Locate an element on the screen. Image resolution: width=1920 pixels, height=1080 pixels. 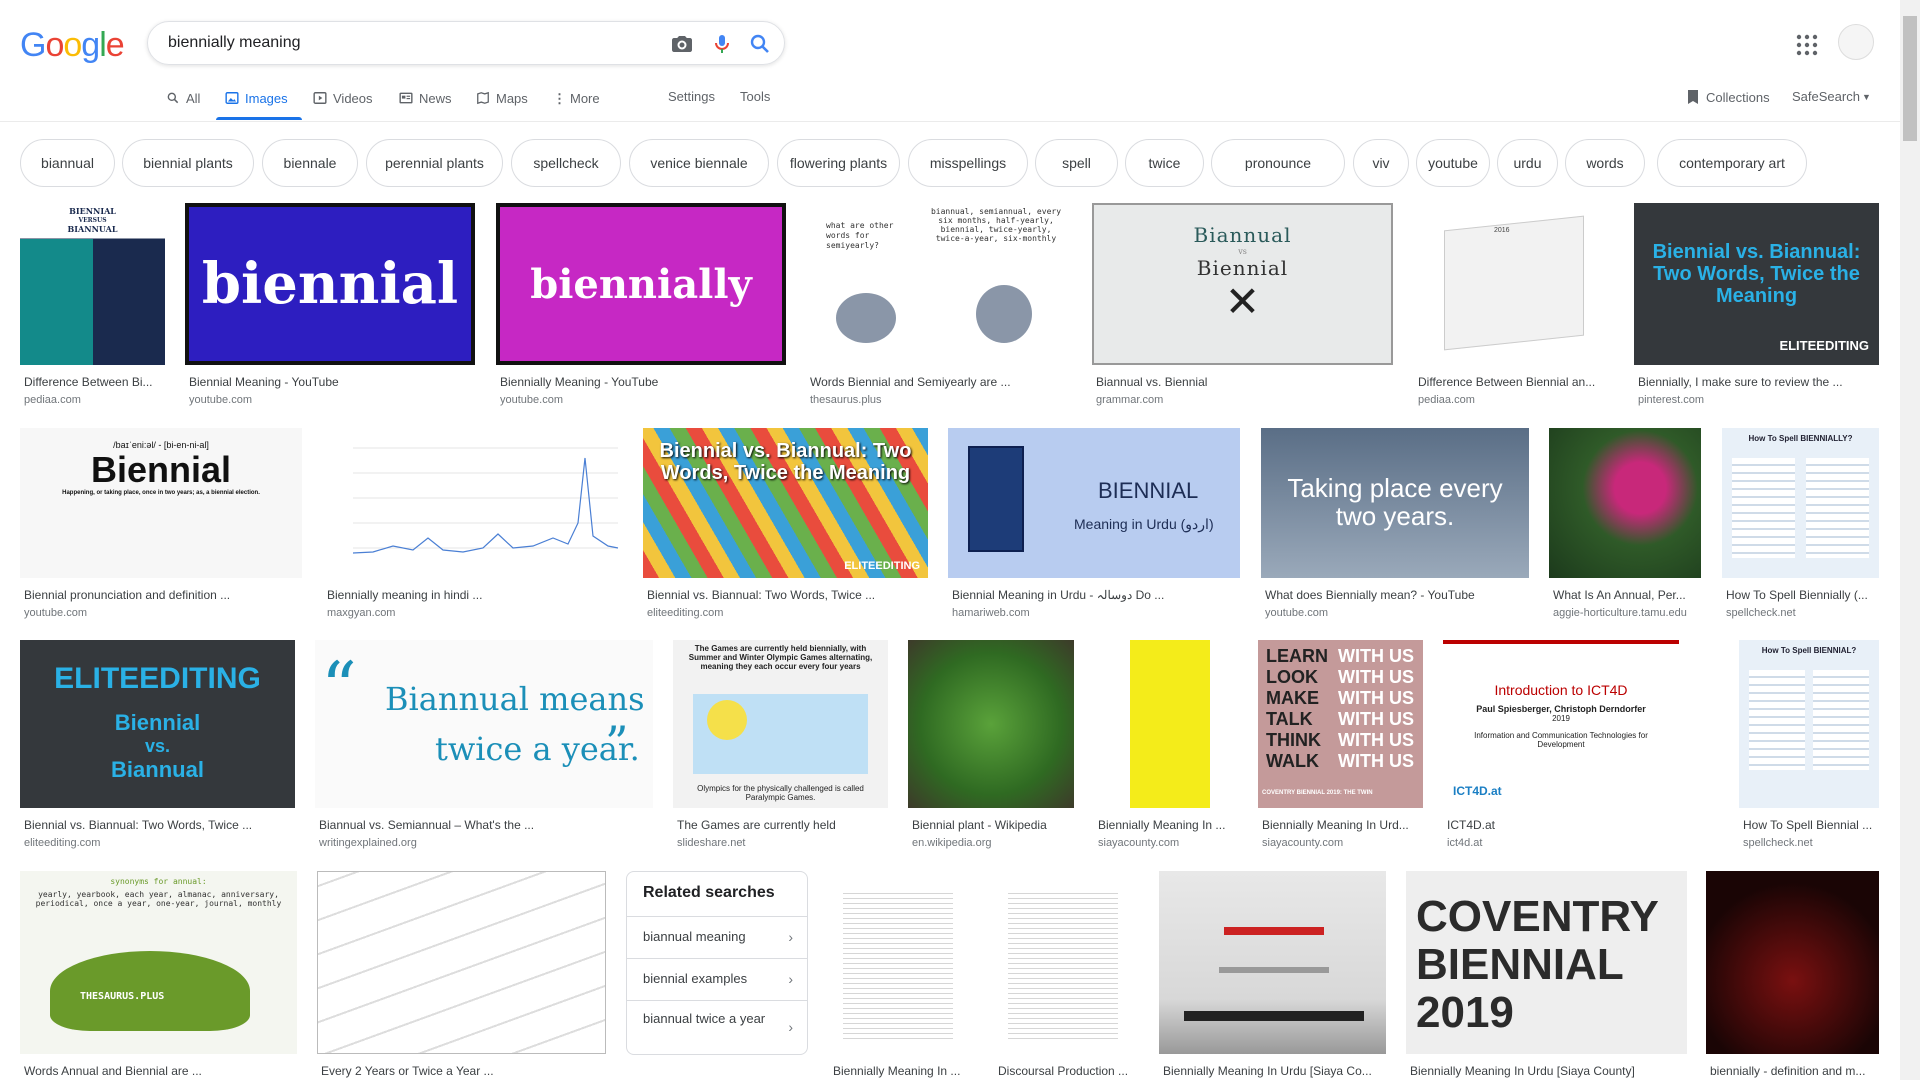
chip-spell: spell is located at coordinates (1076, 163).